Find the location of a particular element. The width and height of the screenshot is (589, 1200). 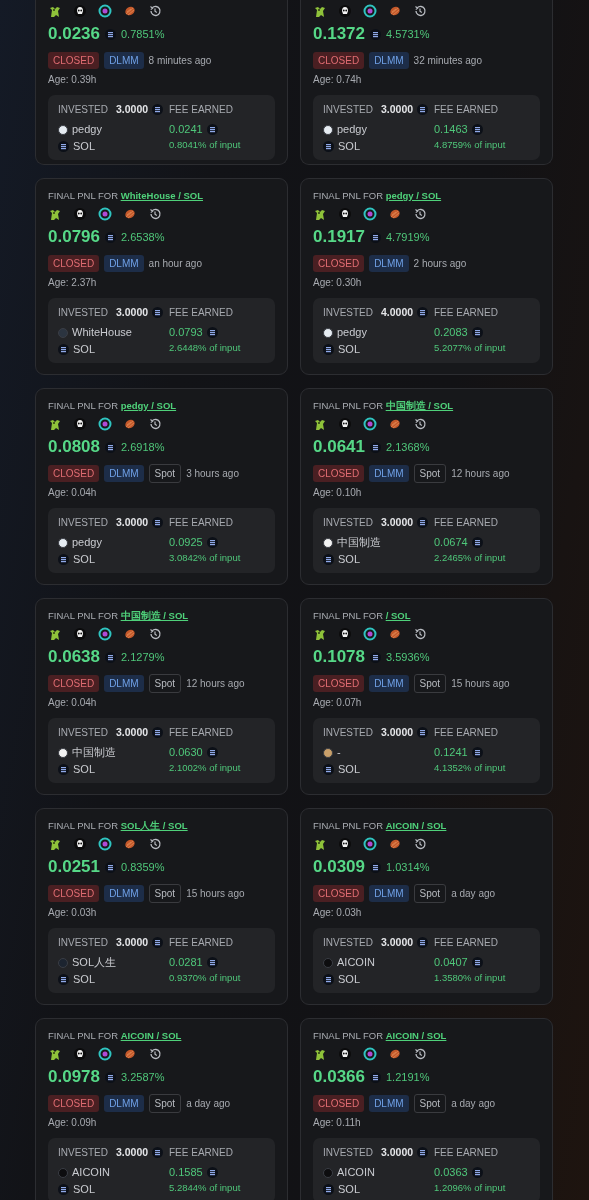

fee-percent: 5.2077% of input is located at coordinates (470, 348).